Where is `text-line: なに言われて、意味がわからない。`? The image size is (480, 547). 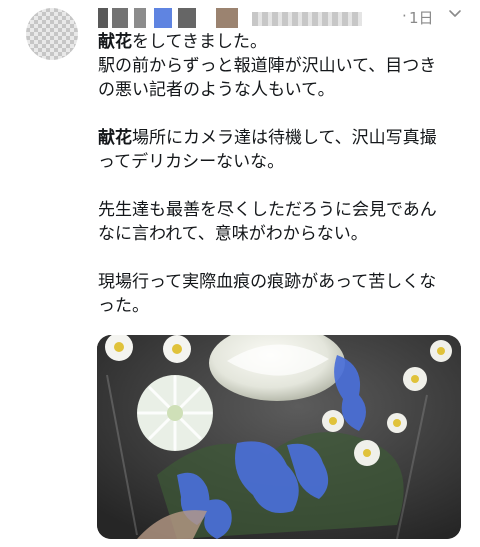
text-line: なに言われて、意味がわからない。 is located at coordinates (233, 234).